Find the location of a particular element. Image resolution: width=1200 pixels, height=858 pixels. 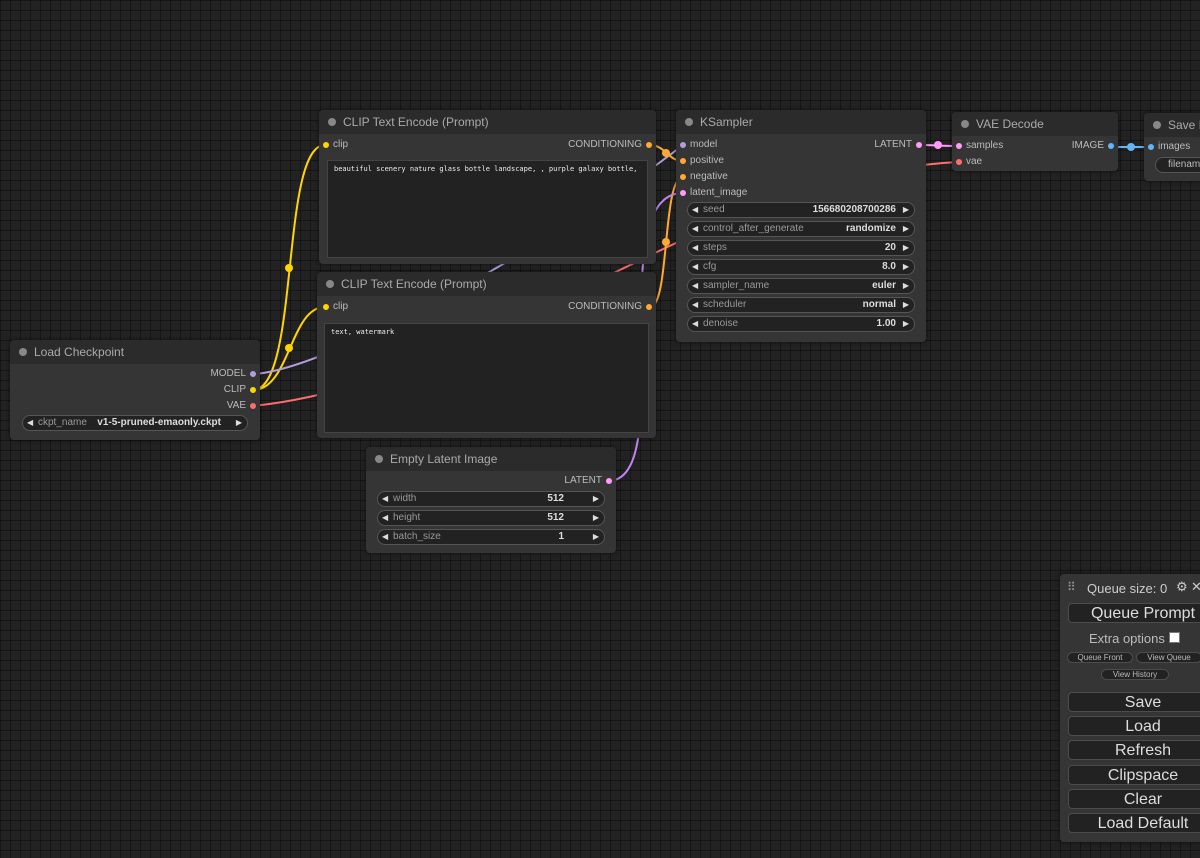

drag-handle-icon: ⠿ is located at coordinates (1071, 587).